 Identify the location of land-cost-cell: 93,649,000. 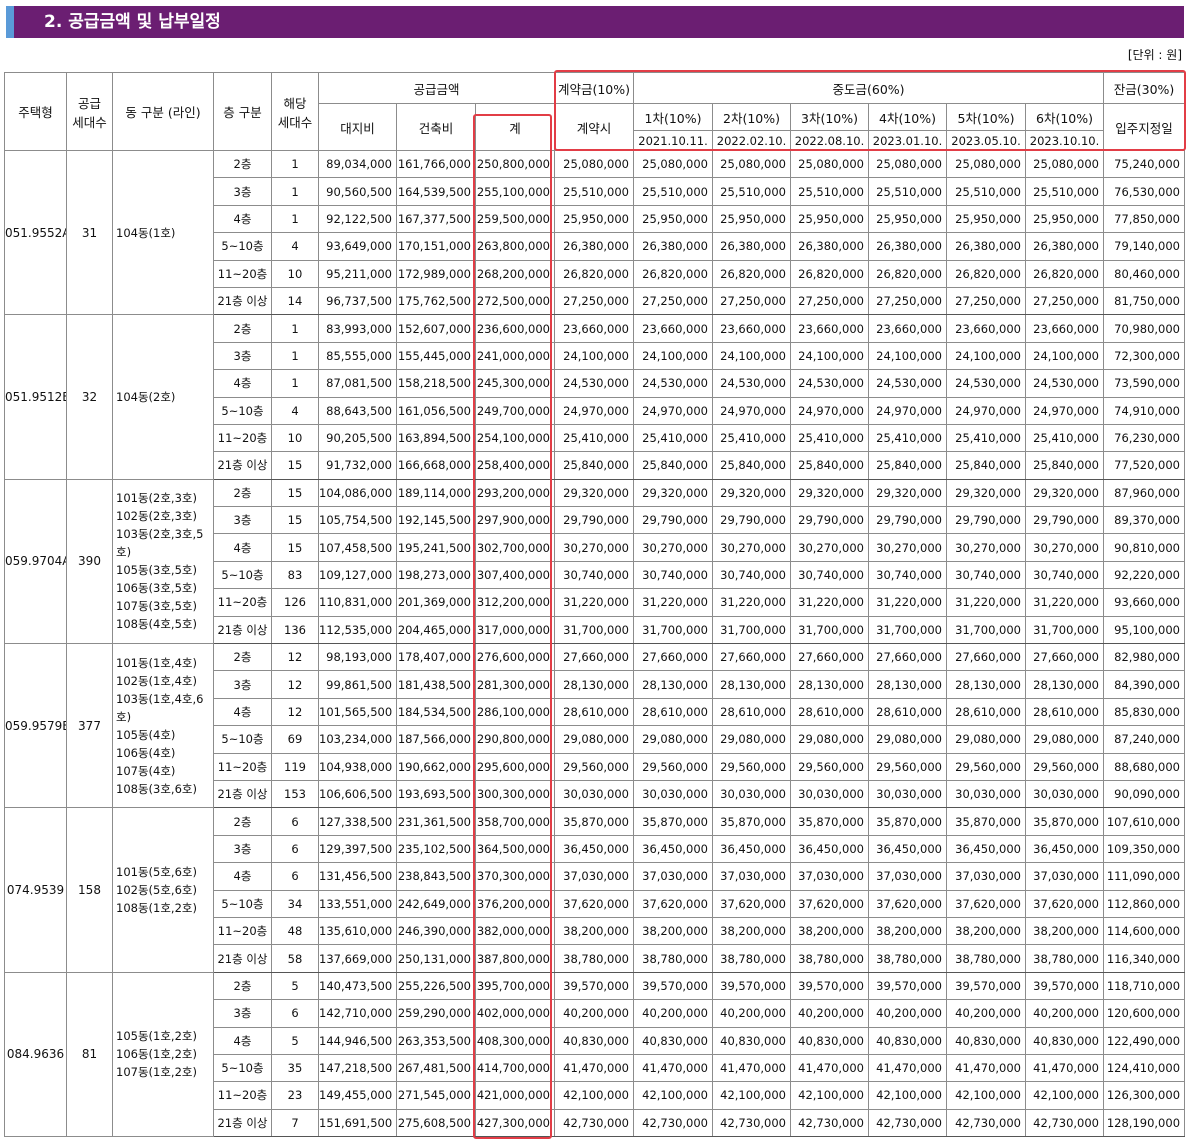
(357, 246).